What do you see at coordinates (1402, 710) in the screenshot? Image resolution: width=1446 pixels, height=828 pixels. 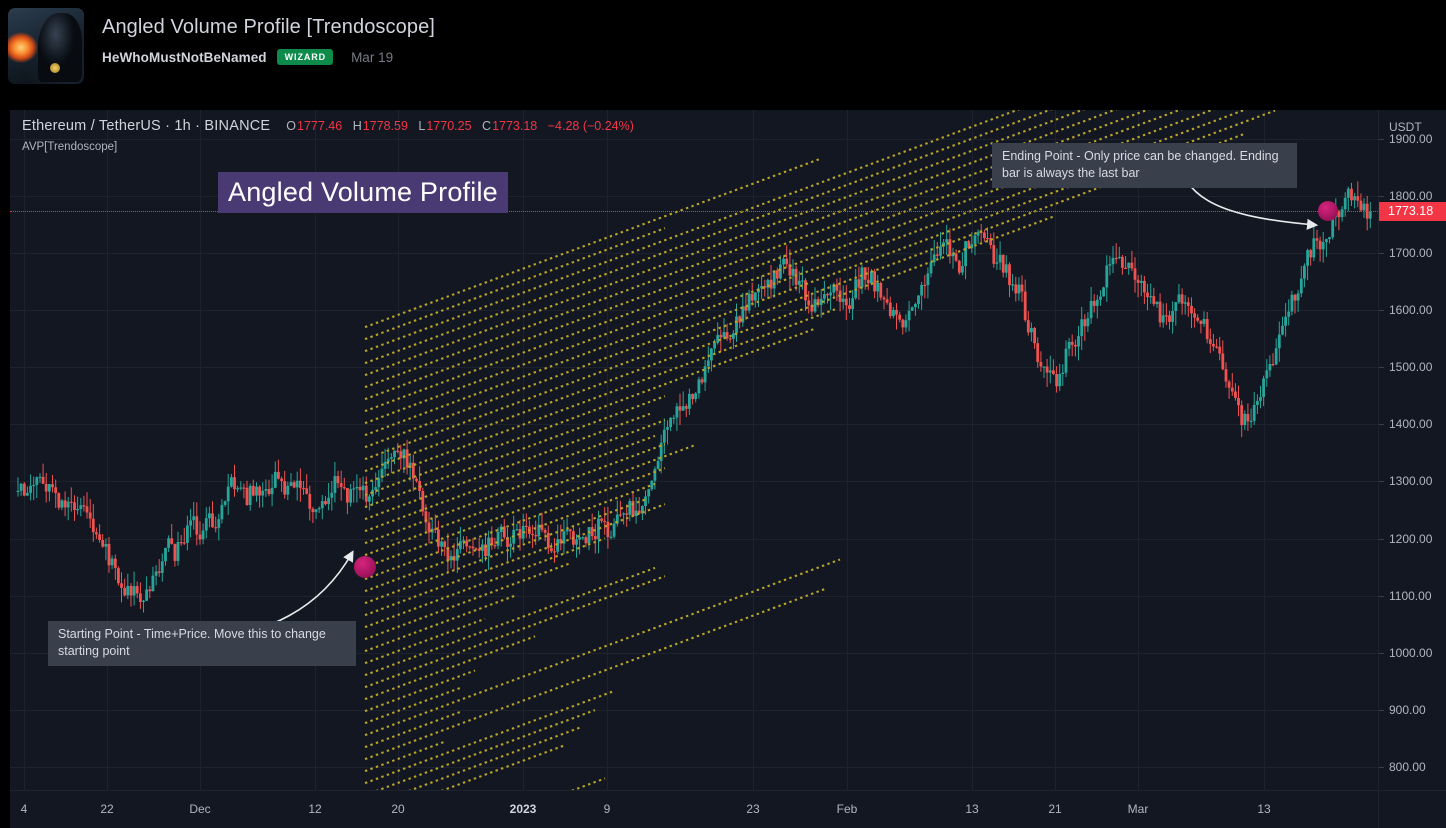 I see `price-axis-tick: 900.00` at bounding box center [1402, 710].